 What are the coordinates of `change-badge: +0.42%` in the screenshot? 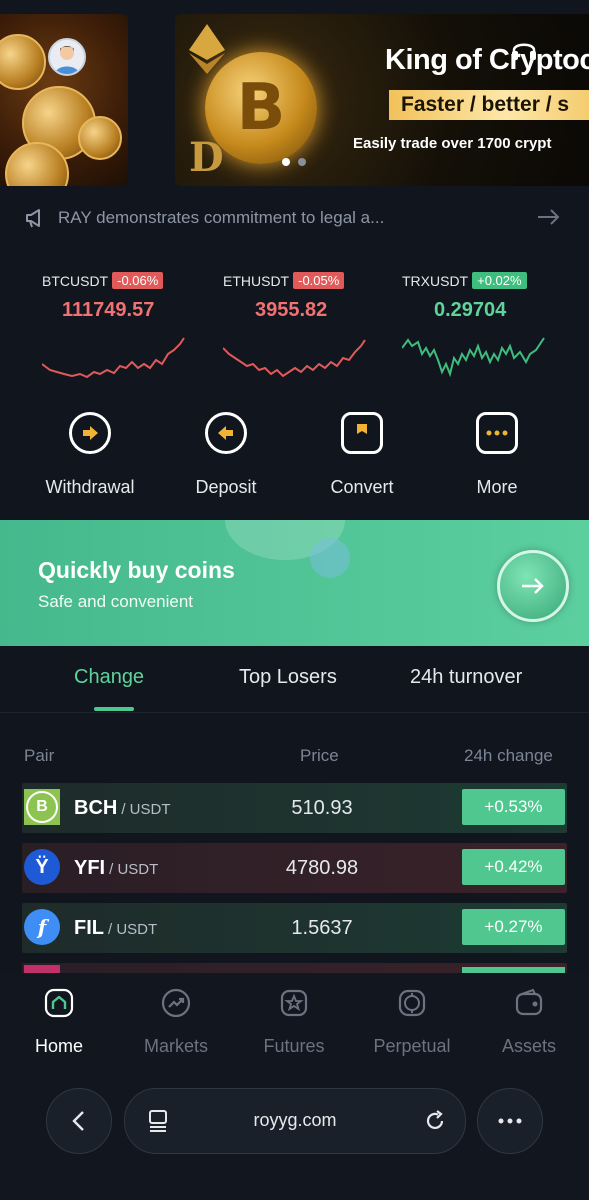 It's located at (513, 867).